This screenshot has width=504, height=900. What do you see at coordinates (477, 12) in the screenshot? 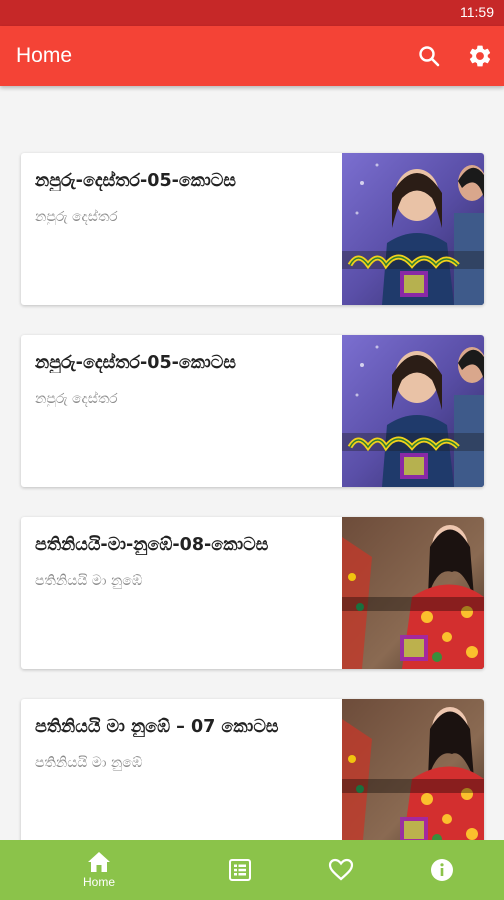
I see `status-time: 11:59` at bounding box center [477, 12].